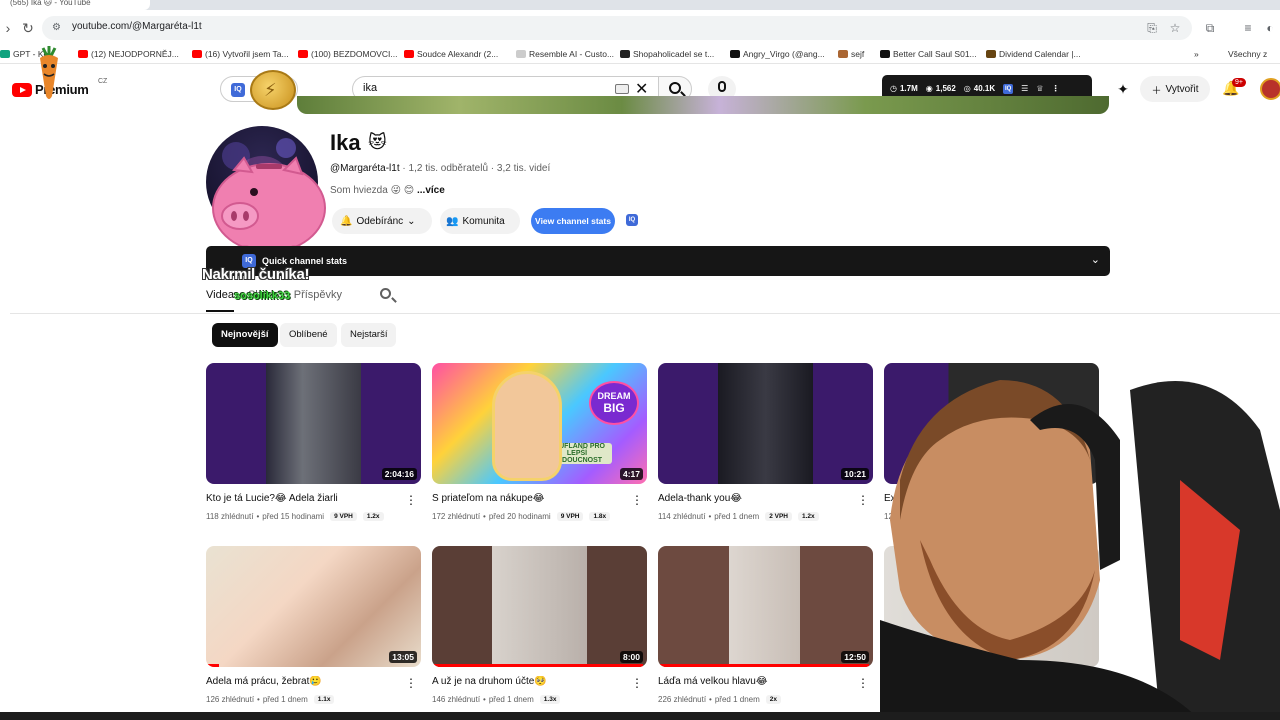 This screenshot has height=720, width=1280. I want to click on multiplier-tag: 1.8x, so click(600, 516).